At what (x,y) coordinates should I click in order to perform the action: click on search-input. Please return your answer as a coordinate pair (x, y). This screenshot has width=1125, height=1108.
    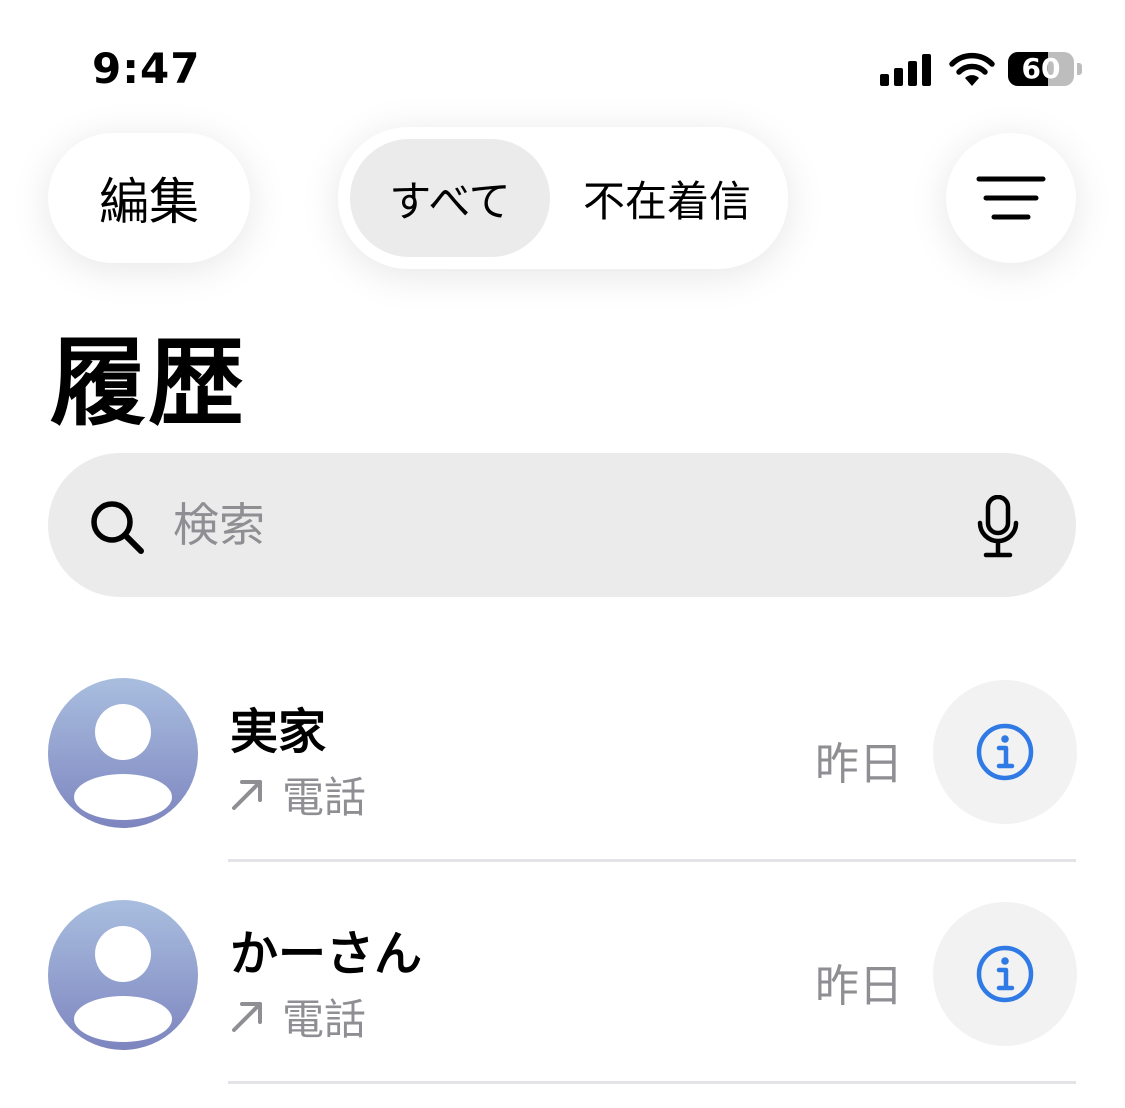
    Looking at the image, I should click on (563, 525).